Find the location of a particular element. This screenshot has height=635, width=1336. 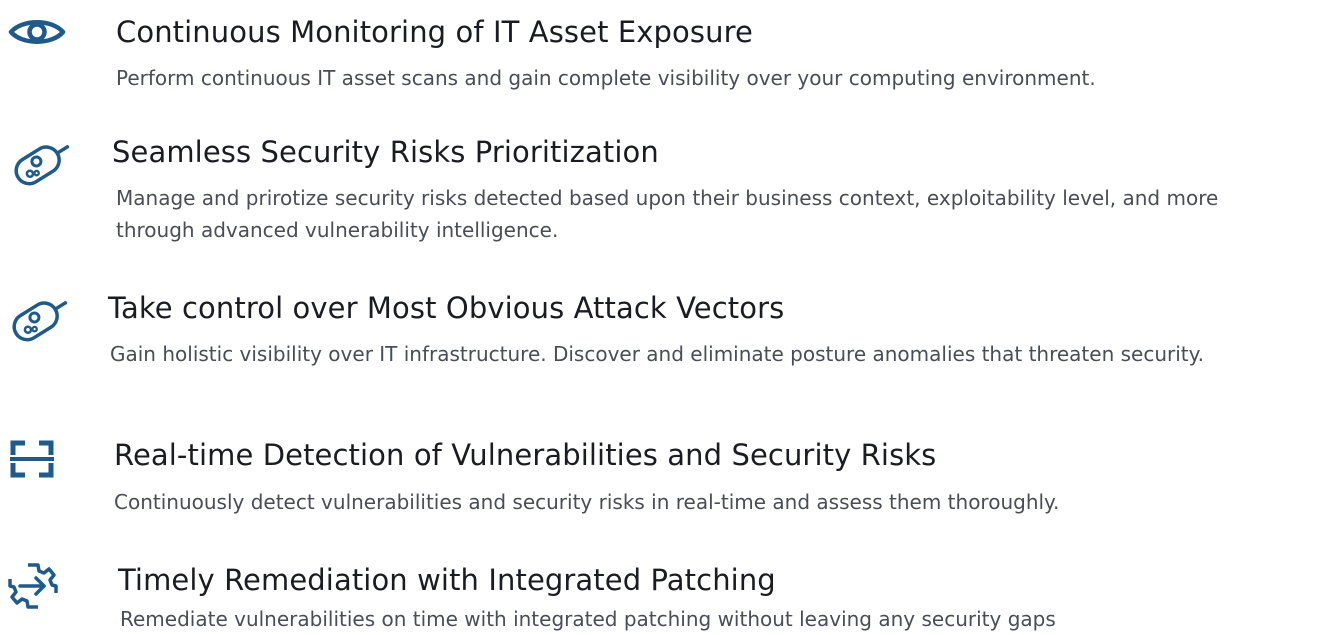

eye-icon is located at coordinates (37, 32).